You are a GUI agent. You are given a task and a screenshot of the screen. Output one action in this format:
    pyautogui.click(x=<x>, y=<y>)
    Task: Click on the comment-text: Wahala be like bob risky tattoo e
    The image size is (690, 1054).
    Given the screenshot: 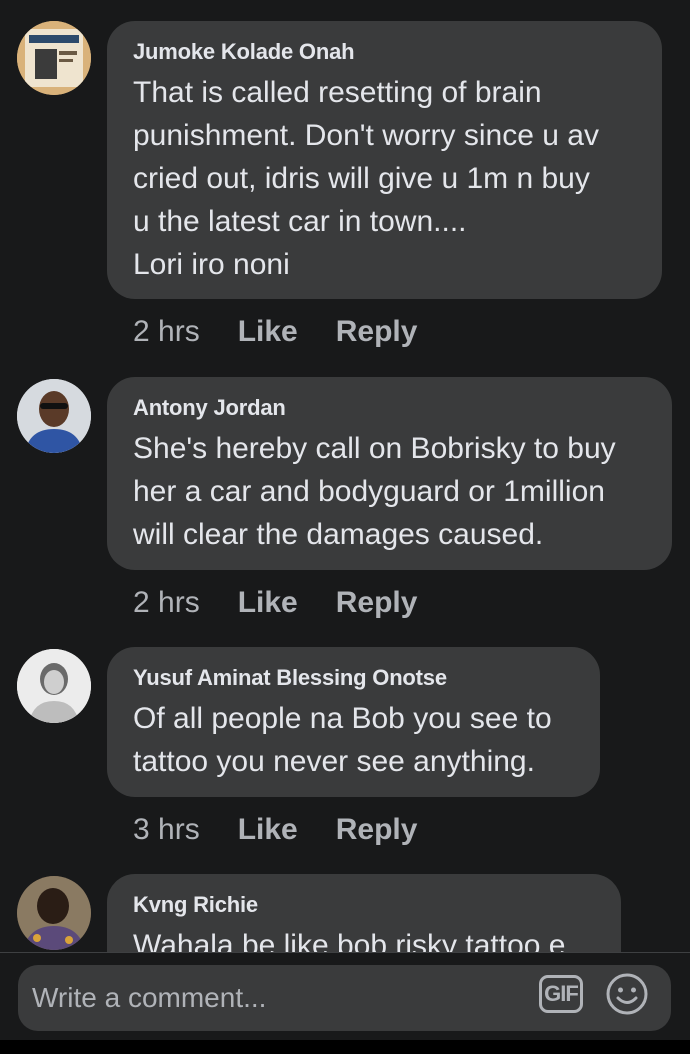 What is the action you would take?
    pyautogui.click(x=364, y=938)
    